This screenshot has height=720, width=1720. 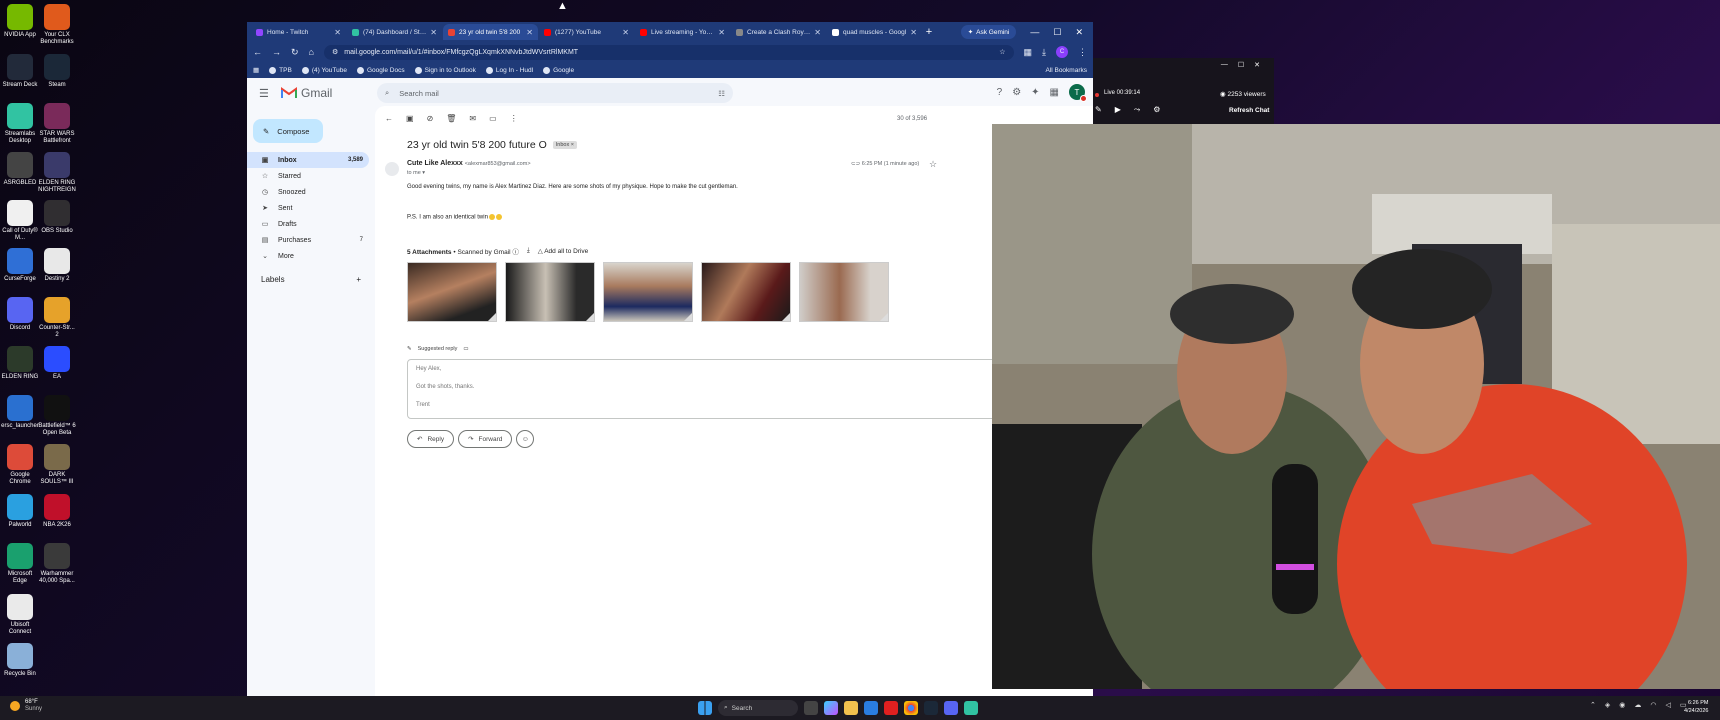 I want to click on desktop-icon: Destiny 2, so click(x=57, y=265).